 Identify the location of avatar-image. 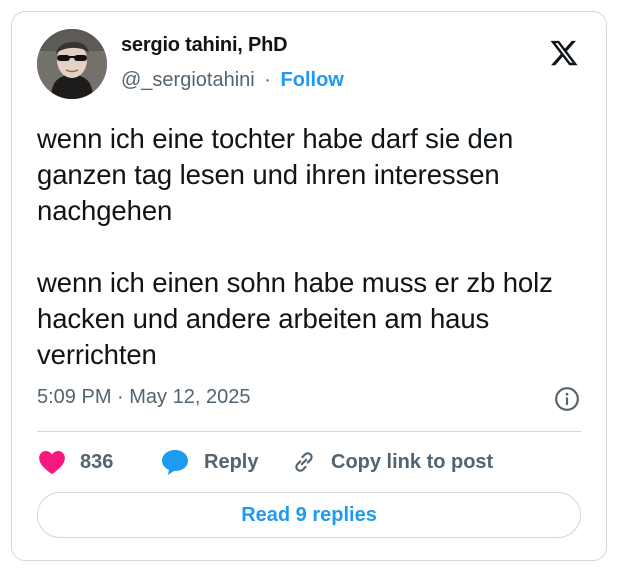
(72, 64).